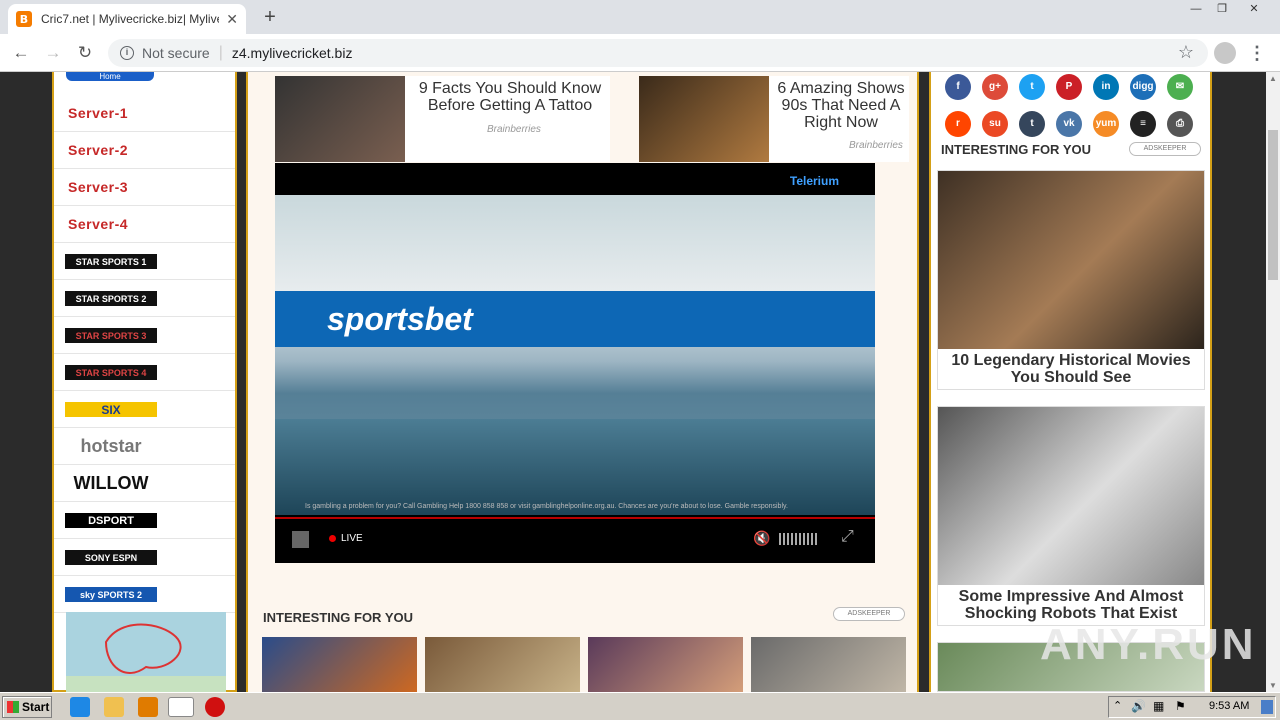 The height and width of the screenshot is (720, 1280). Describe the element at coordinates (111, 409) in the screenshot. I see `six-logo: SIX` at that location.